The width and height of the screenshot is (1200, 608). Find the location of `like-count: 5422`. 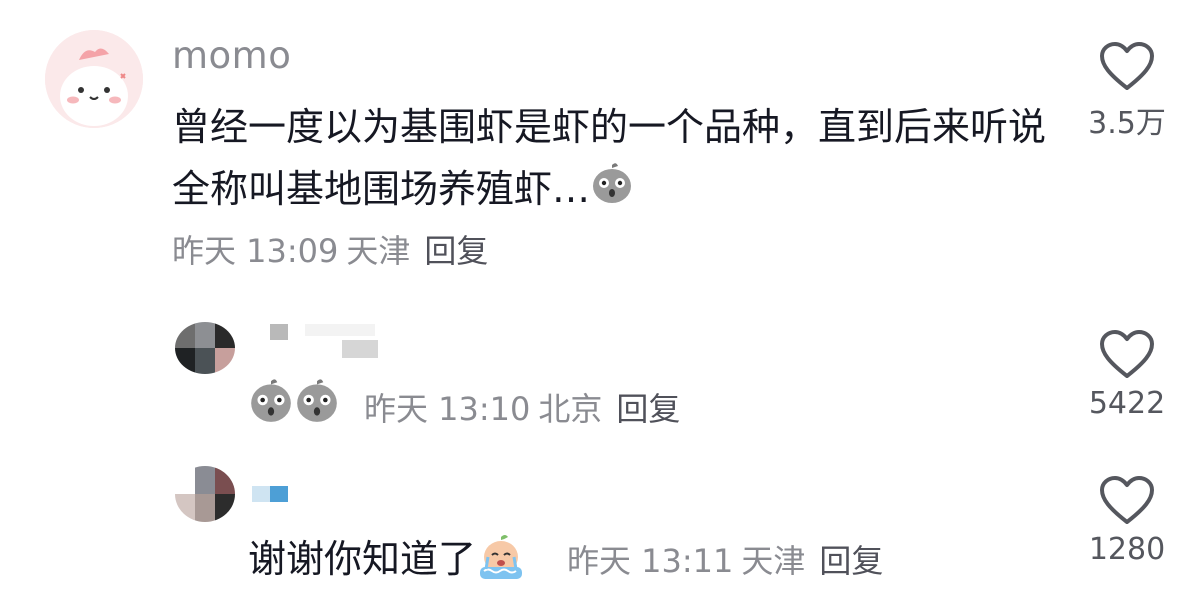

like-count: 5422 is located at coordinates (1127, 403).